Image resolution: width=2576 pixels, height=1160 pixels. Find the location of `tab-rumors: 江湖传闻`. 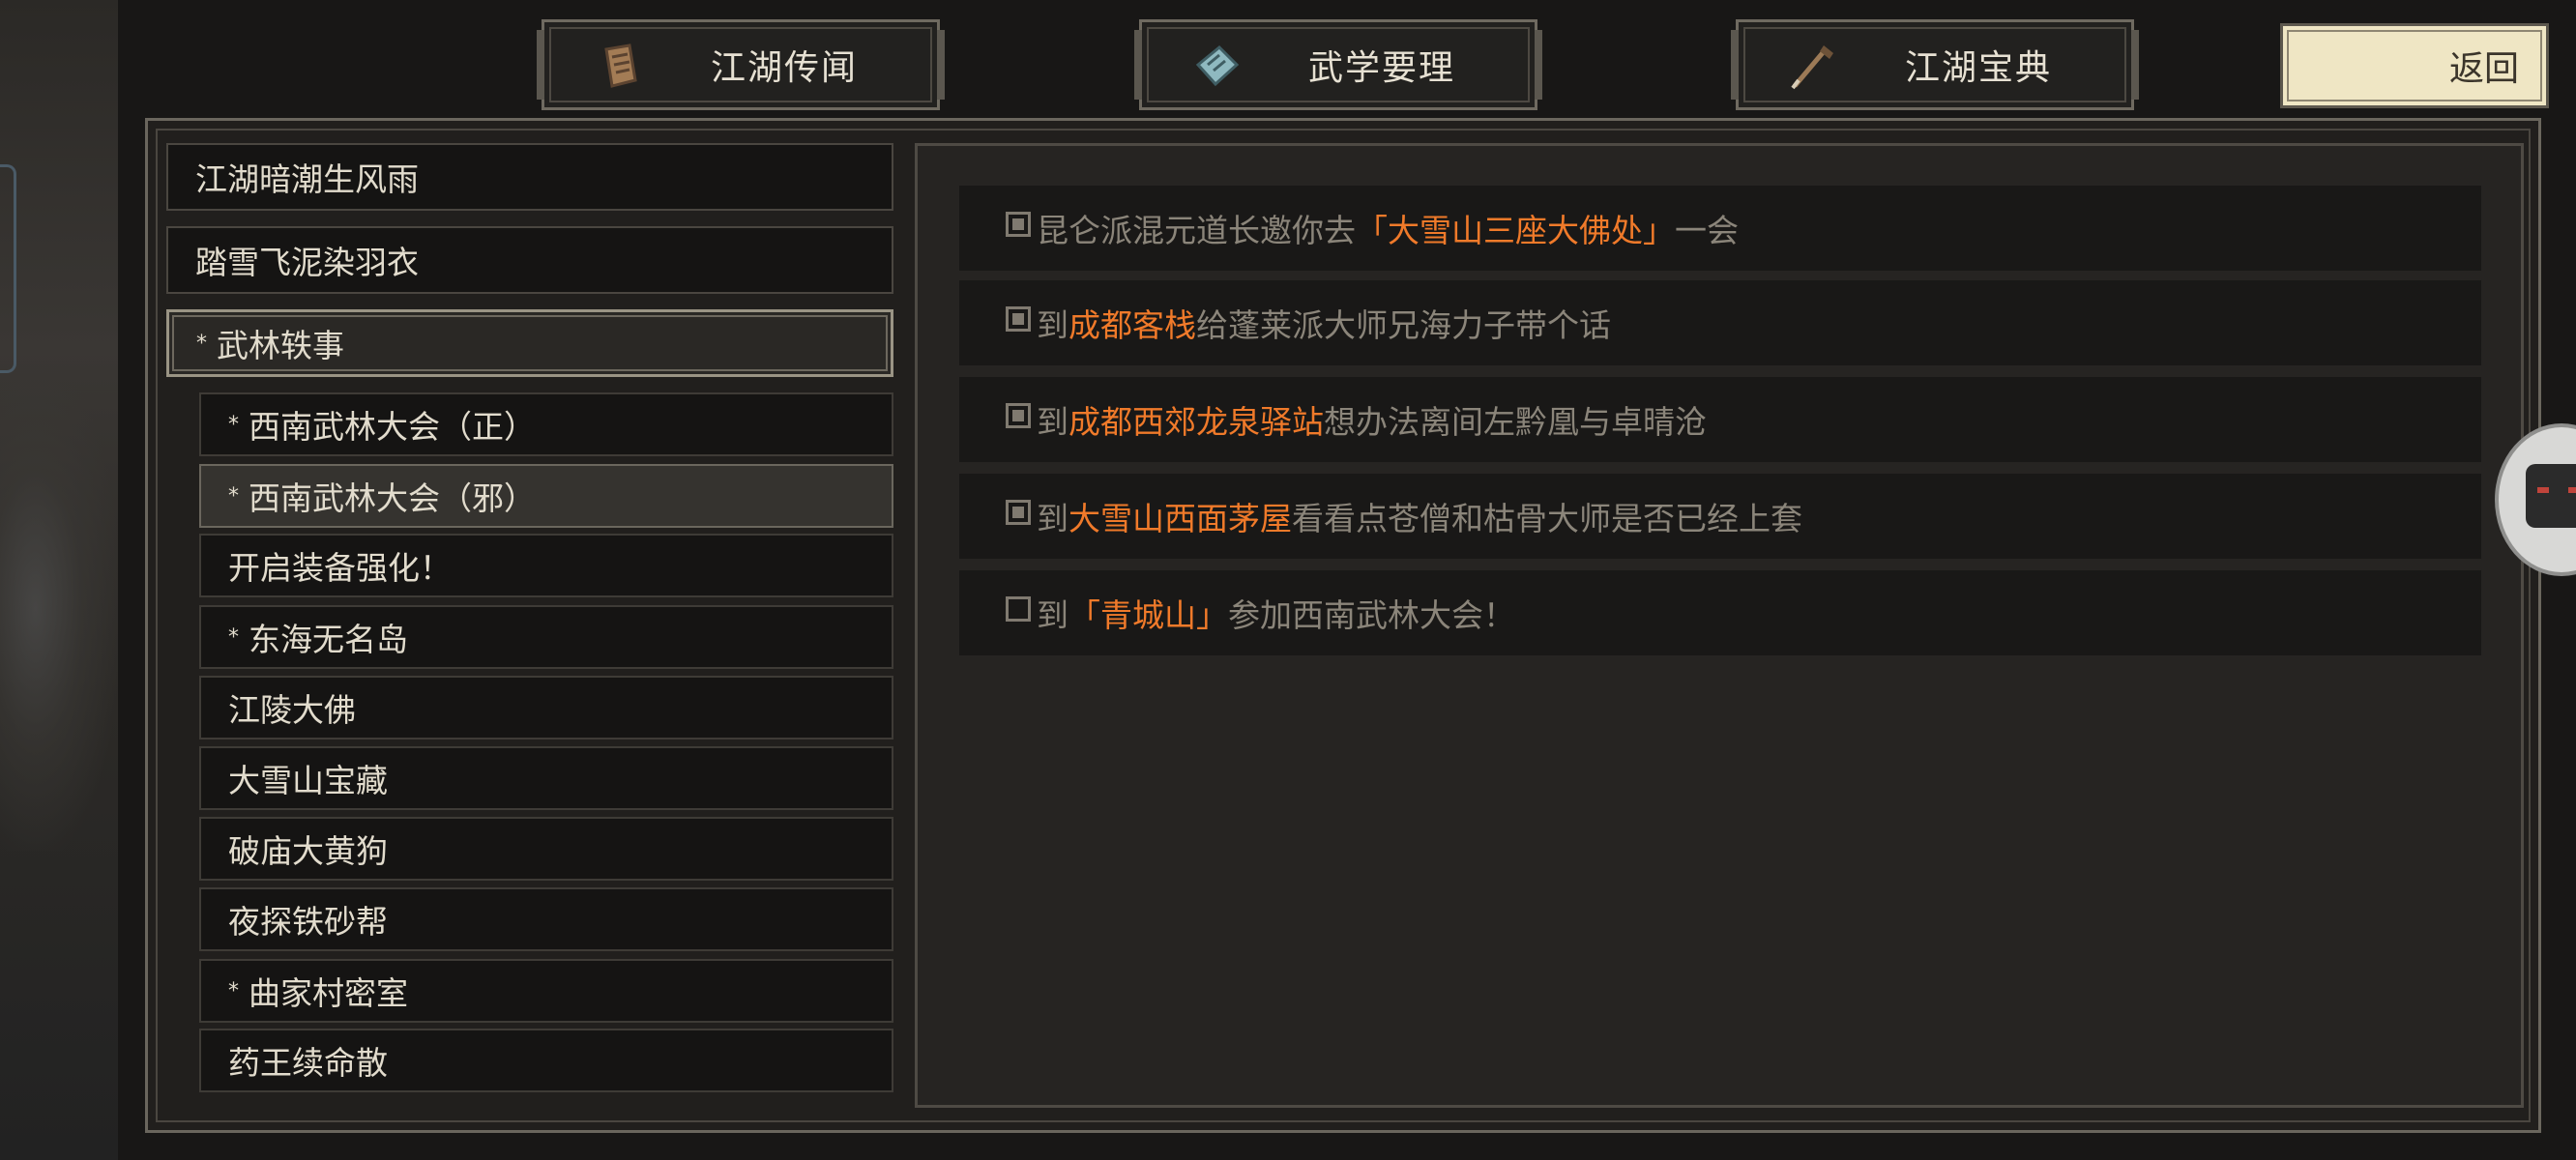

tab-rumors: 江湖传闻 is located at coordinates (741, 65).